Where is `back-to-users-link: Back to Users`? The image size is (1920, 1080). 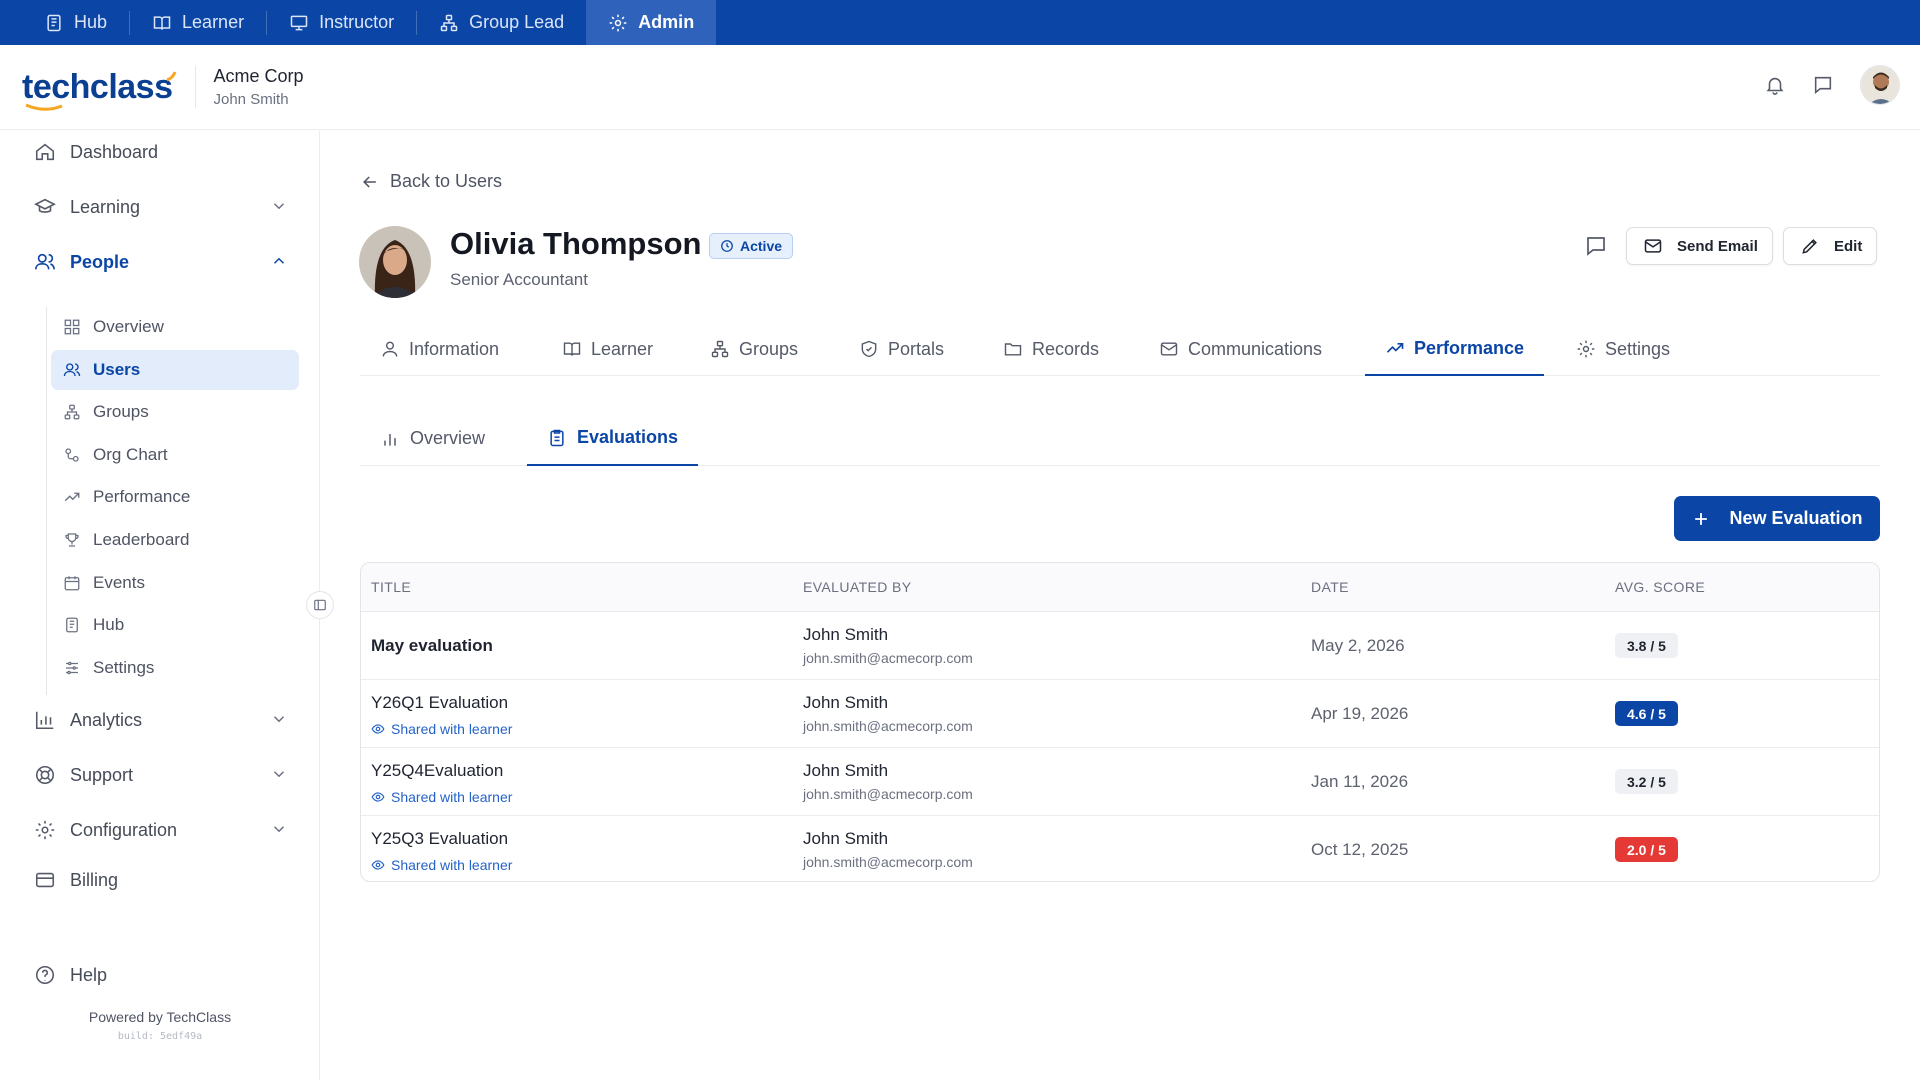 back-to-users-link: Back to Users is located at coordinates (431, 181).